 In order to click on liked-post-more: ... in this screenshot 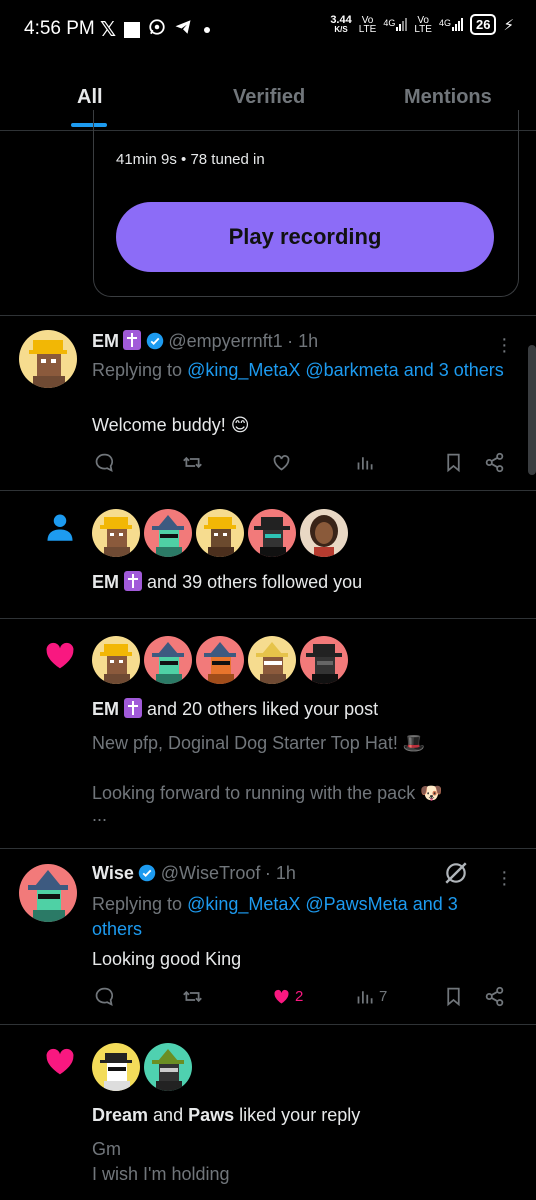, I will do `click(100, 815)`.